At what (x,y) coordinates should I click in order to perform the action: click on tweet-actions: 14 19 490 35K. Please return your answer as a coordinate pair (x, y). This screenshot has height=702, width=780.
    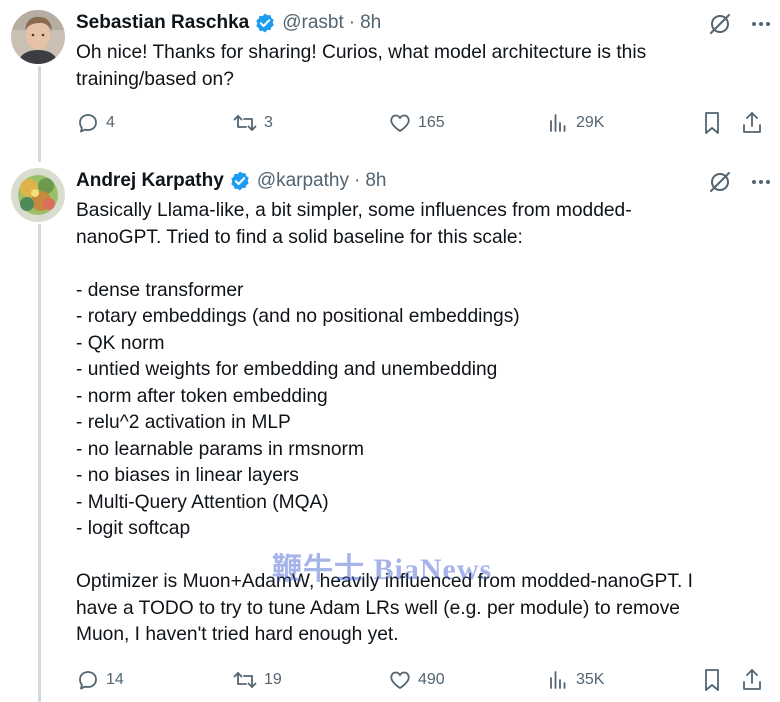
    Looking at the image, I should click on (421, 680).